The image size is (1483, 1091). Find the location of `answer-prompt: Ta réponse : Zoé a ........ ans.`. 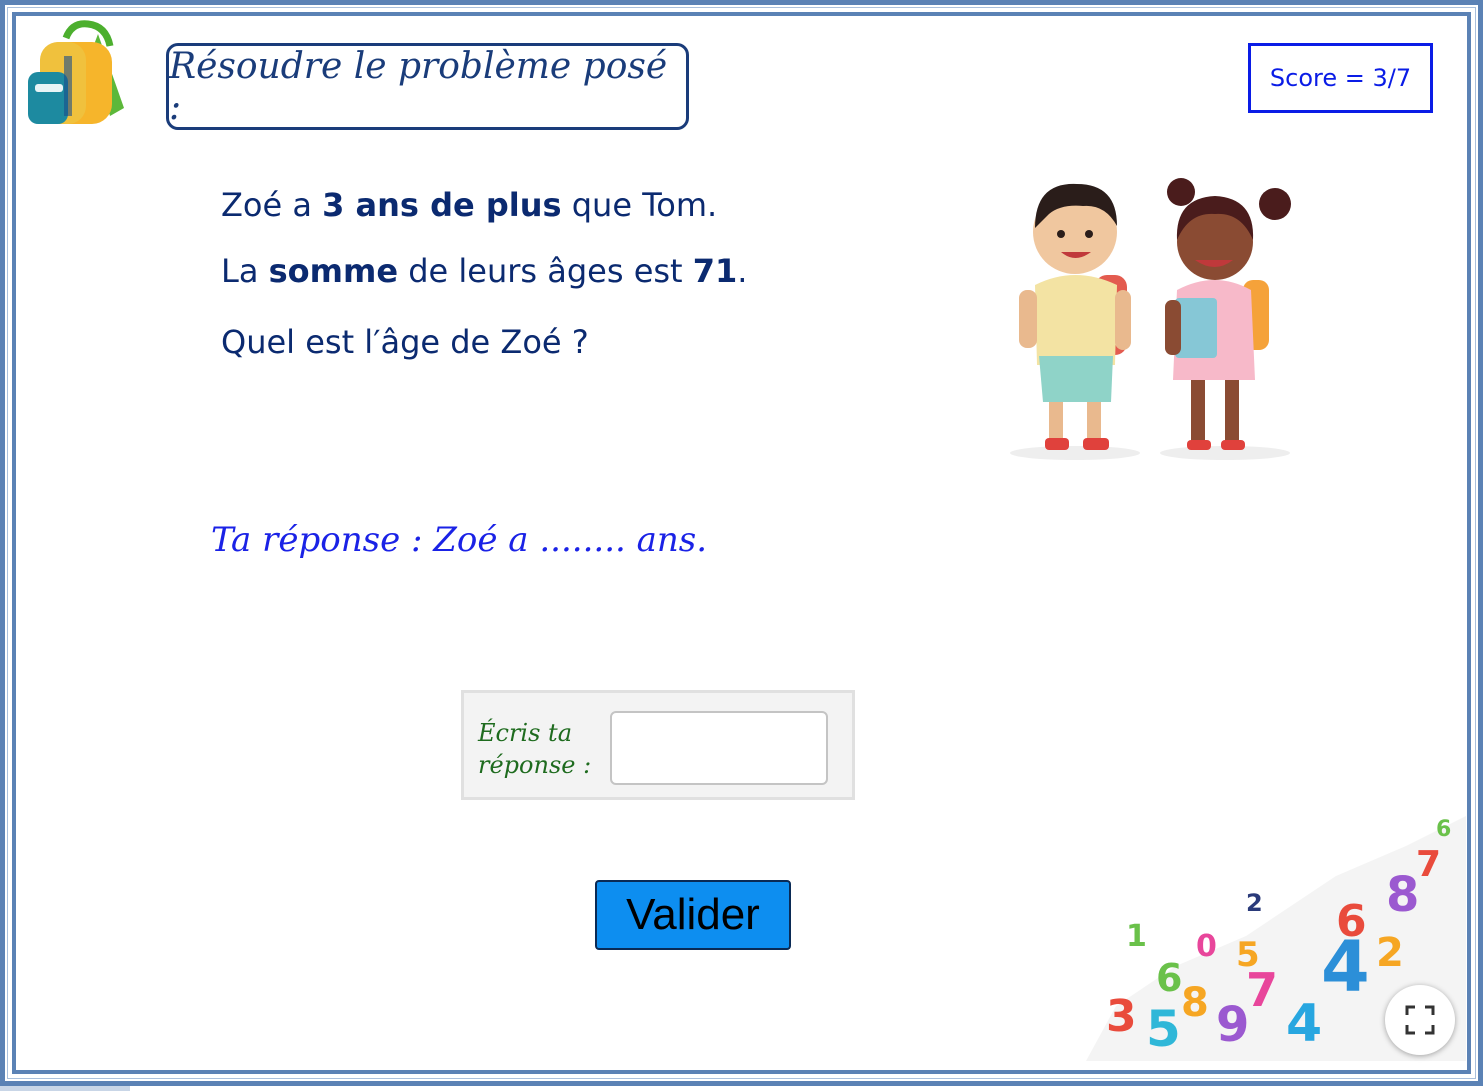

answer-prompt: Ta réponse : Zoé a ........ ans. is located at coordinates (459, 540).